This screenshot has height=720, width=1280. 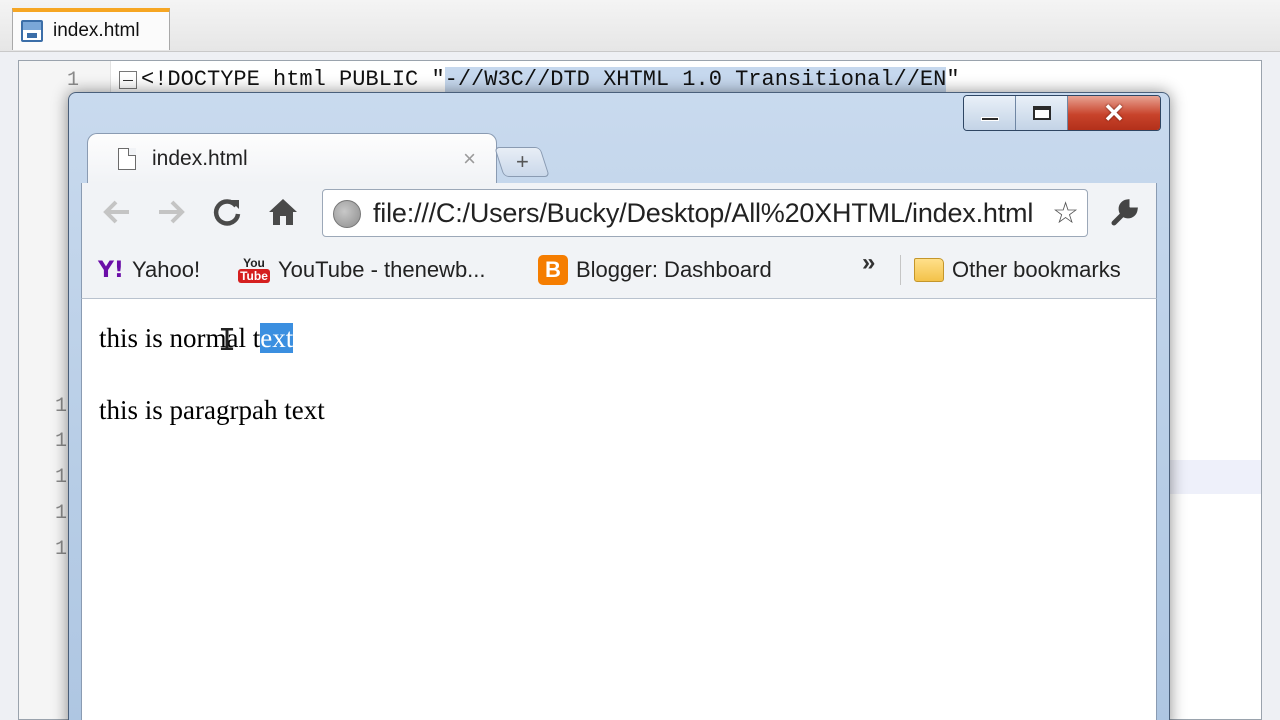 I want to click on code-text: ", so click(x=953, y=79).